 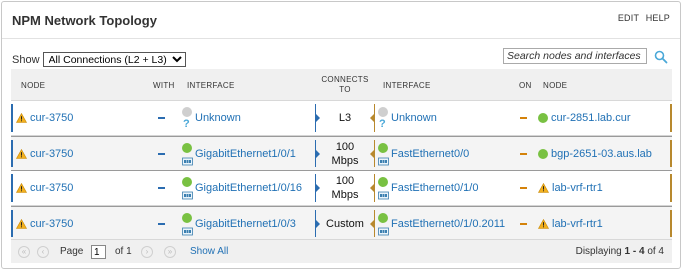 I want to click on remote-node-link: cur-2851.lab.cur, so click(x=591, y=118).